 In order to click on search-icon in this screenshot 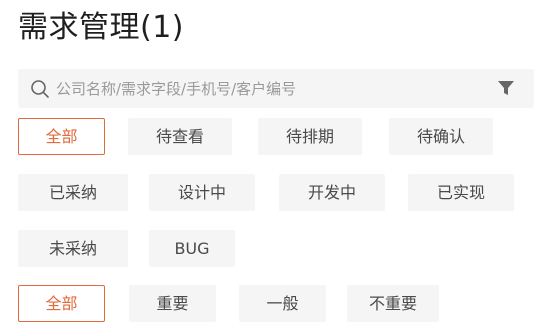, I will do `click(40, 89)`.